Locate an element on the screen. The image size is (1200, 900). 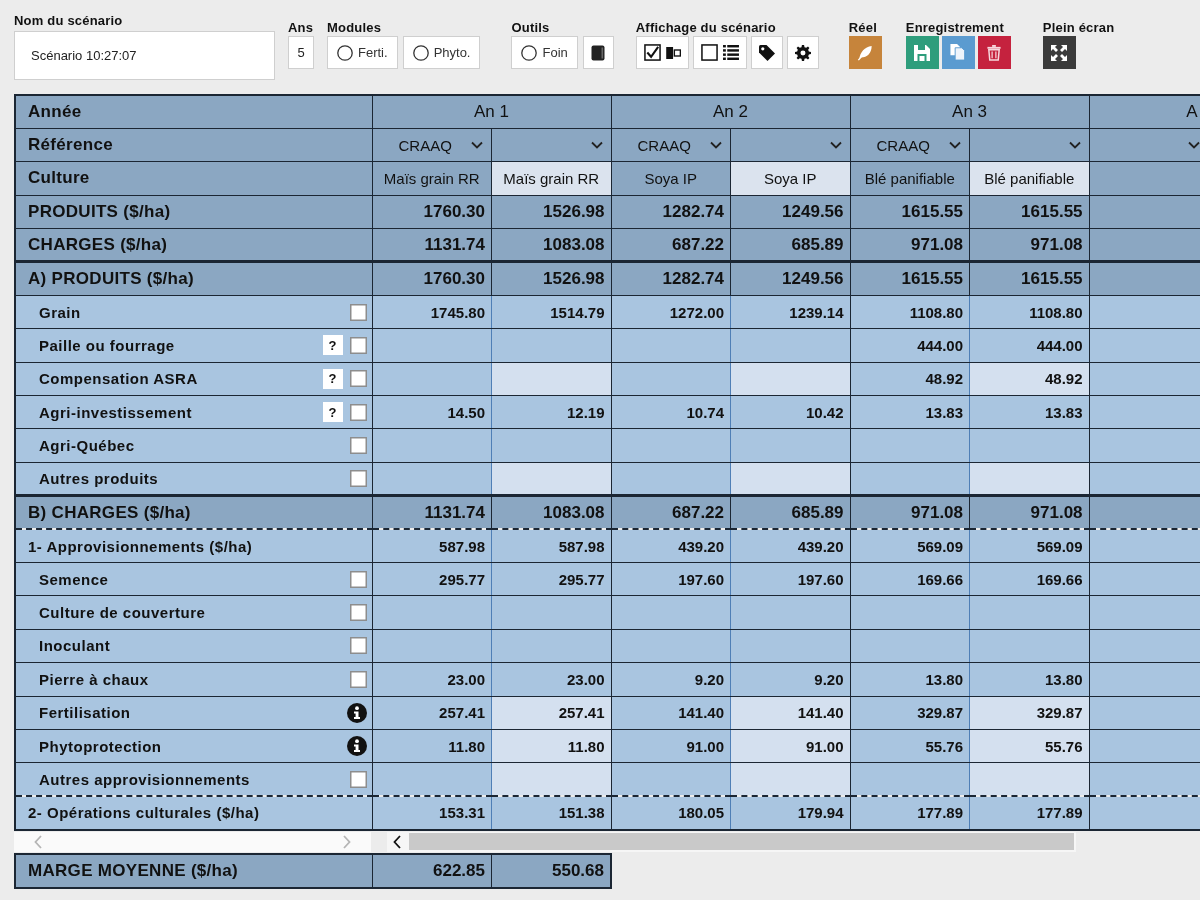
table-cell: 13.83 is located at coordinates (1029, 412).